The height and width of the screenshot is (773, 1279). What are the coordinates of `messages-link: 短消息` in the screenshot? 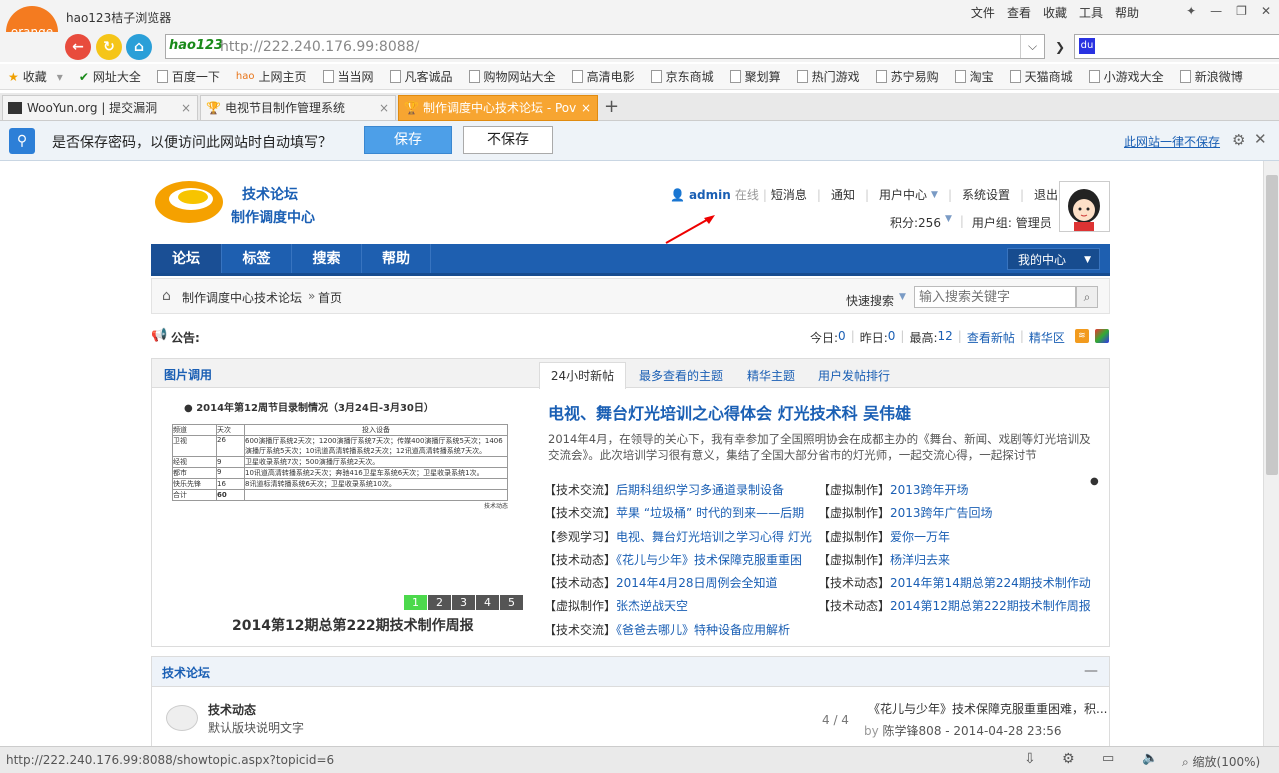 It's located at (789, 194).